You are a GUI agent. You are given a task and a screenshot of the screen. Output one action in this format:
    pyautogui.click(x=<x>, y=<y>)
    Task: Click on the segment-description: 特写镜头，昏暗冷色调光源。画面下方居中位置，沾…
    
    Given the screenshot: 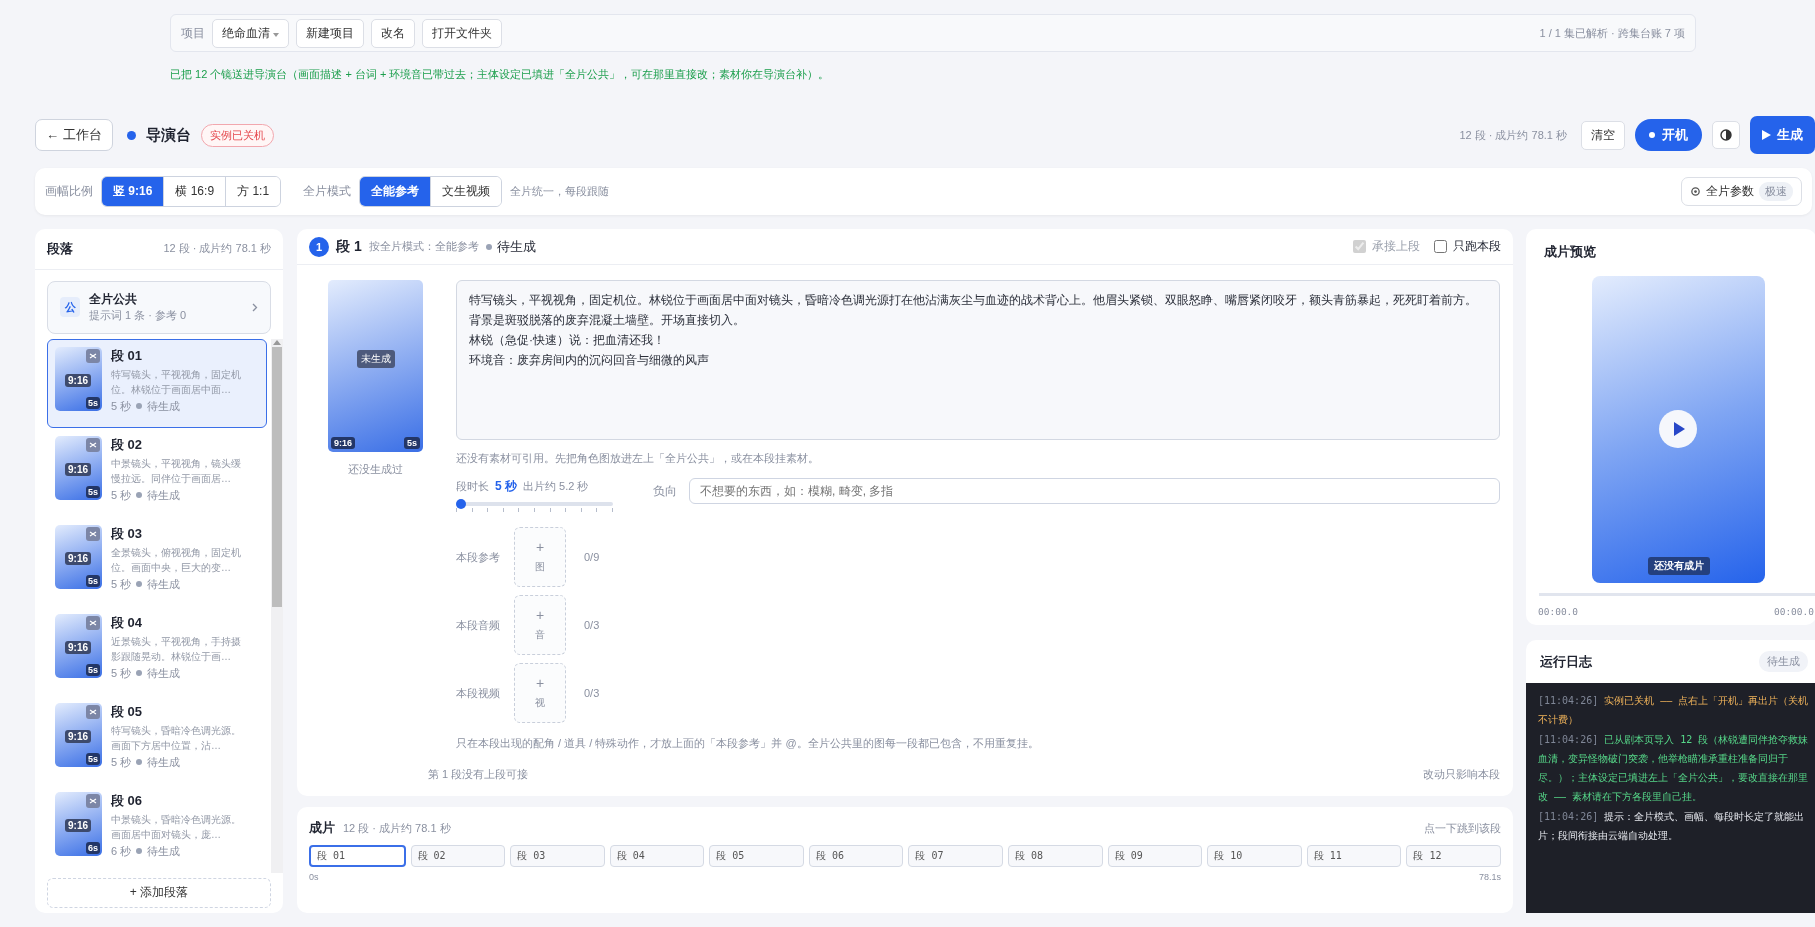 What is the action you would take?
    pyautogui.click(x=176, y=738)
    